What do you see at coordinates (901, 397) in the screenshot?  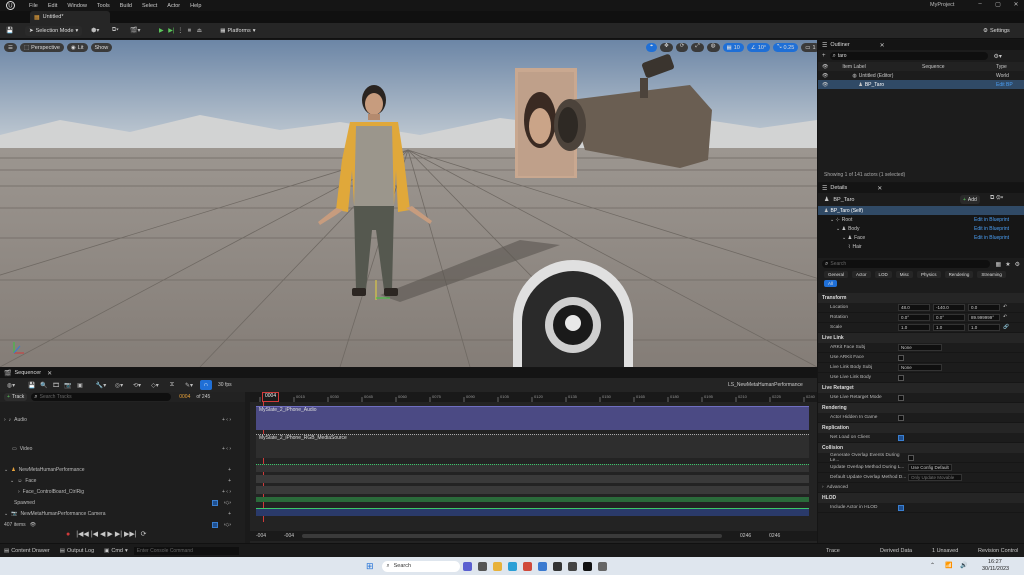 I see `live-retarget-checkbox` at bounding box center [901, 397].